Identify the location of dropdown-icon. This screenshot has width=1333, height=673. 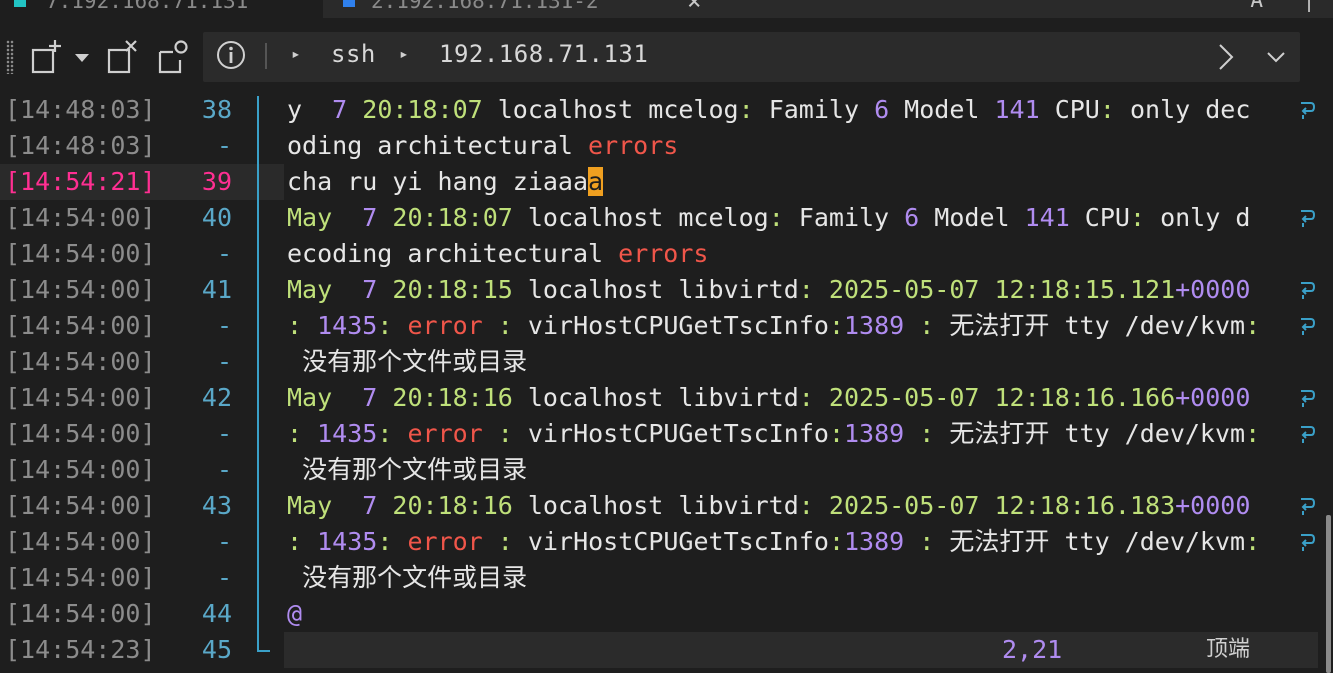
(82, 58).